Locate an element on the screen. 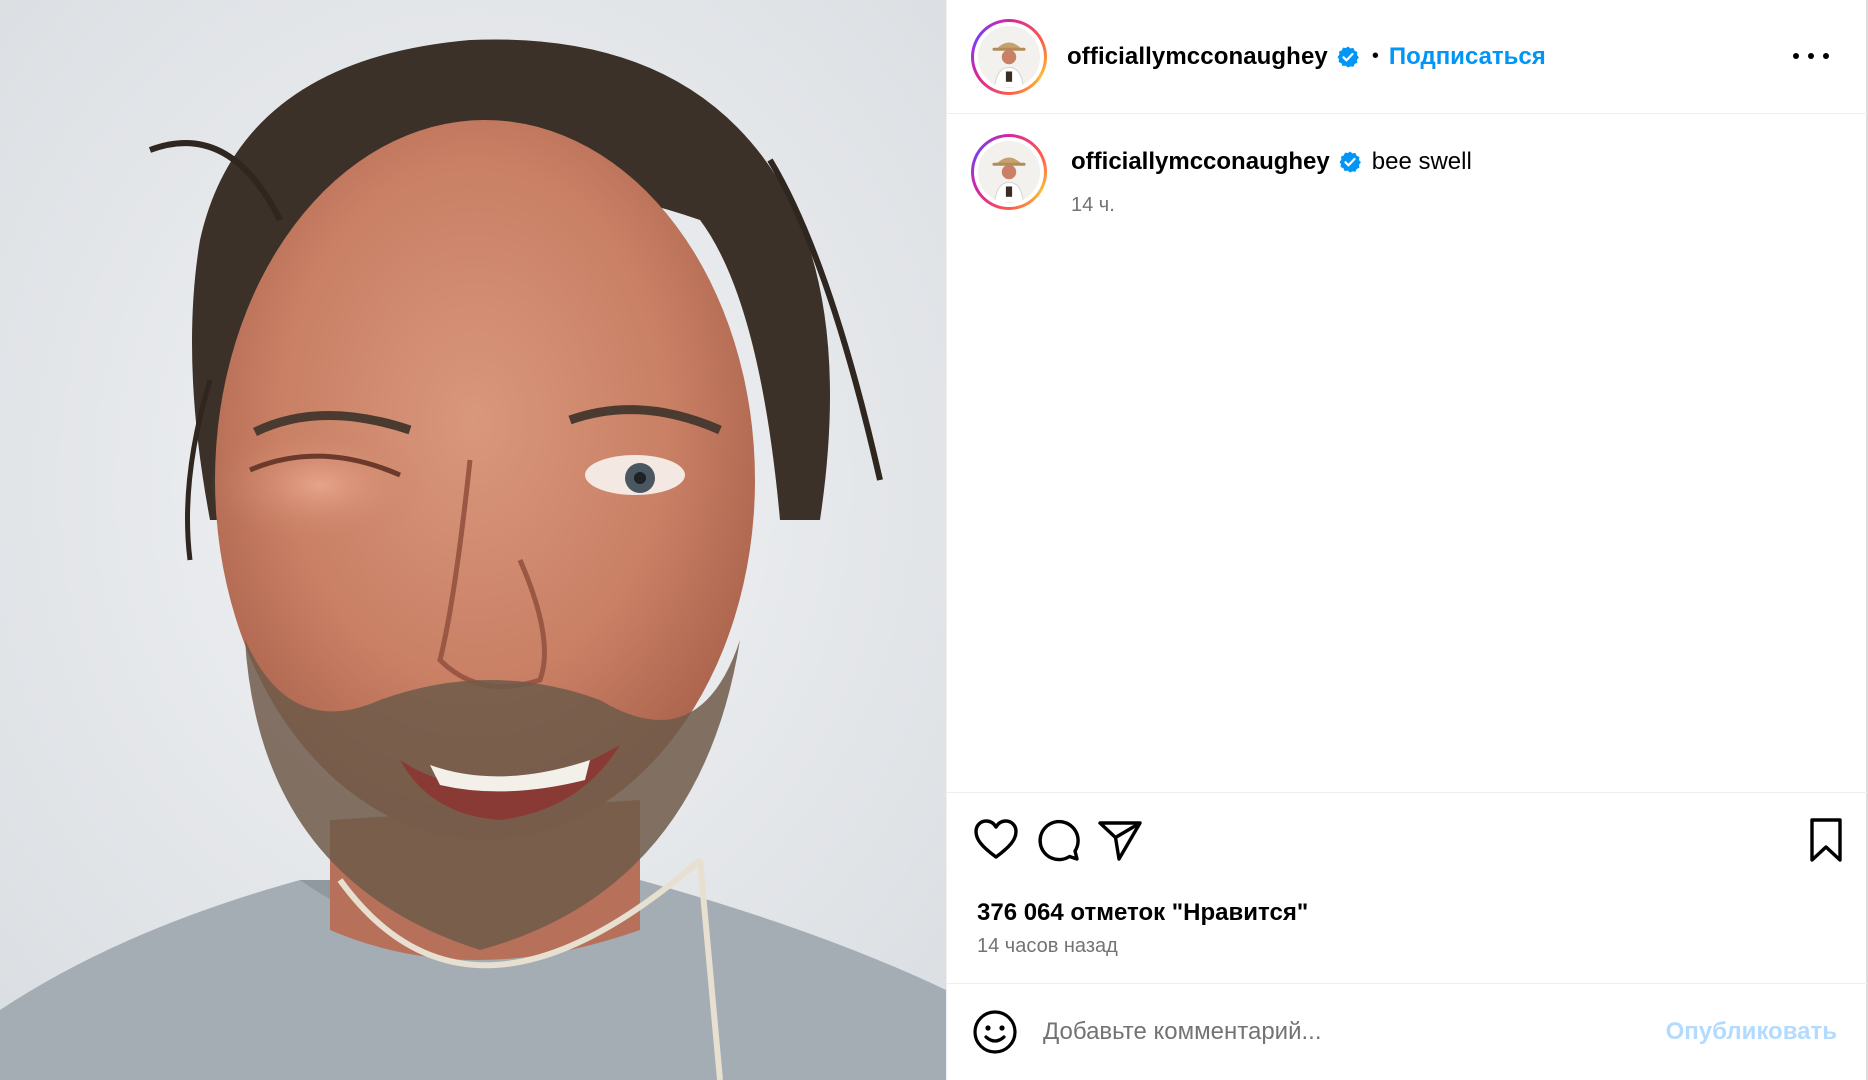  caption-body: officiallymcconaughey bee swell 14 ч. is located at coordinates (1271, 179).